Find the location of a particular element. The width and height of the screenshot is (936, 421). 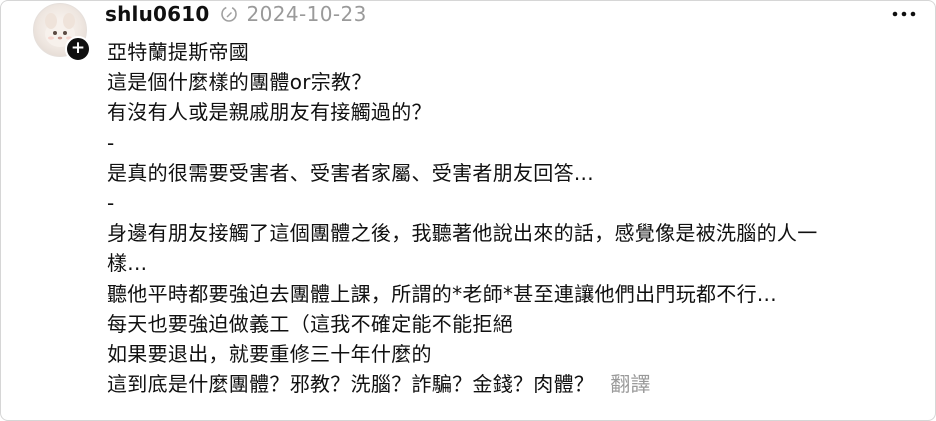

more-options-icon is located at coordinates (904, 14).